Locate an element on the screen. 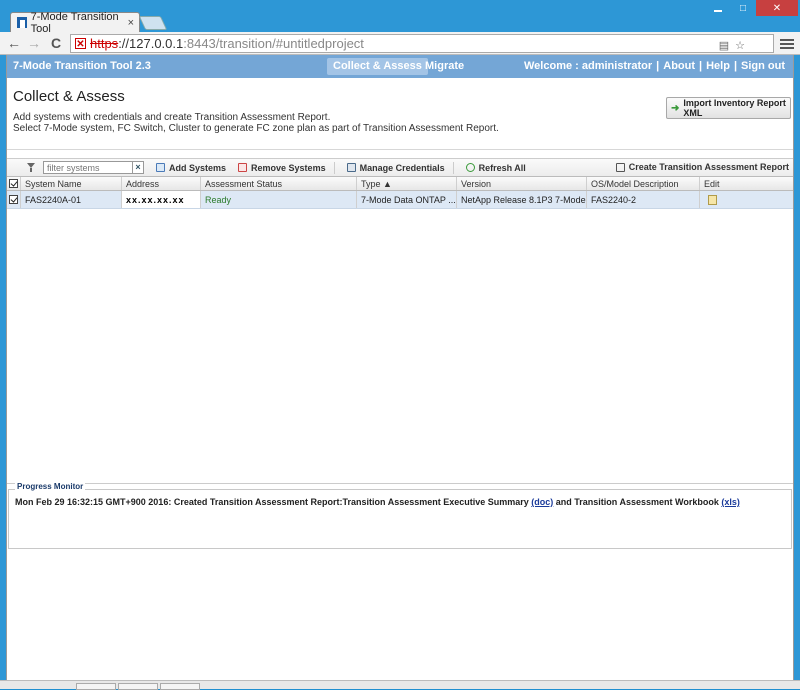  add-systems-label: Add Systems is located at coordinates (198, 167).